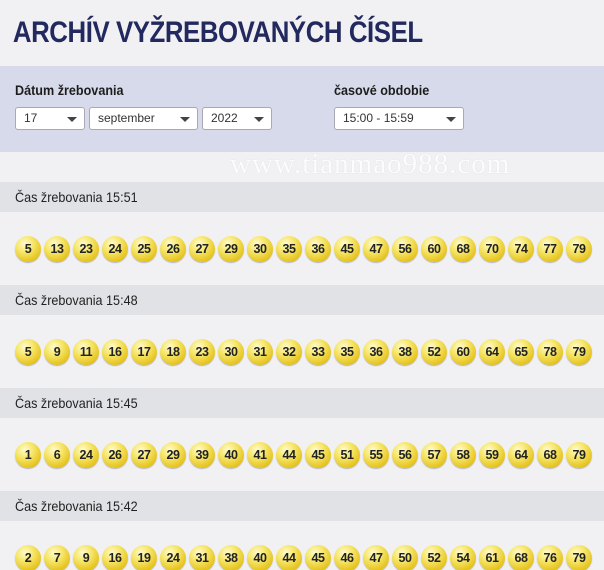 The width and height of the screenshot is (604, 570). I want to click on number-ball: 25, so click(144, 248).